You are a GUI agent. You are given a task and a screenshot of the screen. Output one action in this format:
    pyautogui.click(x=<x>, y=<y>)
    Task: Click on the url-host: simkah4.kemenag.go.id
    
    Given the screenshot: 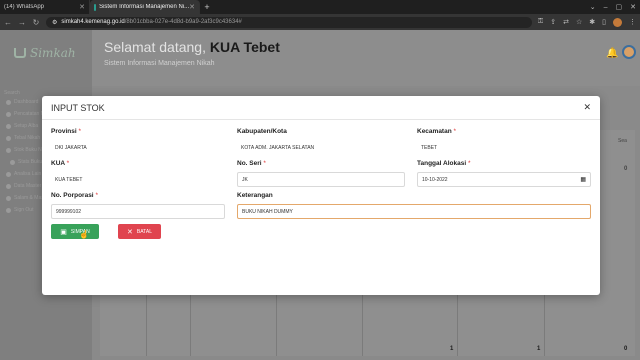 What is the action you would take?
    pyautogui.click(x=93, y=22)
    